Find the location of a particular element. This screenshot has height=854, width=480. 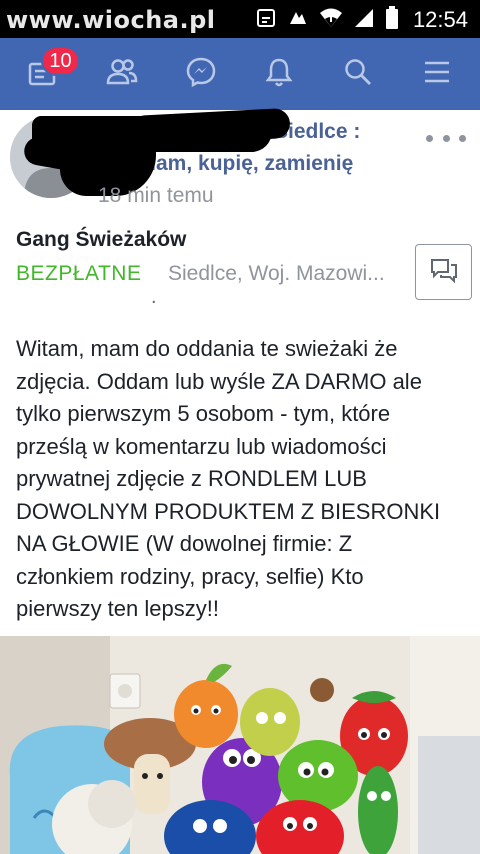

more-options-icon is located at coordinates (446, 138).